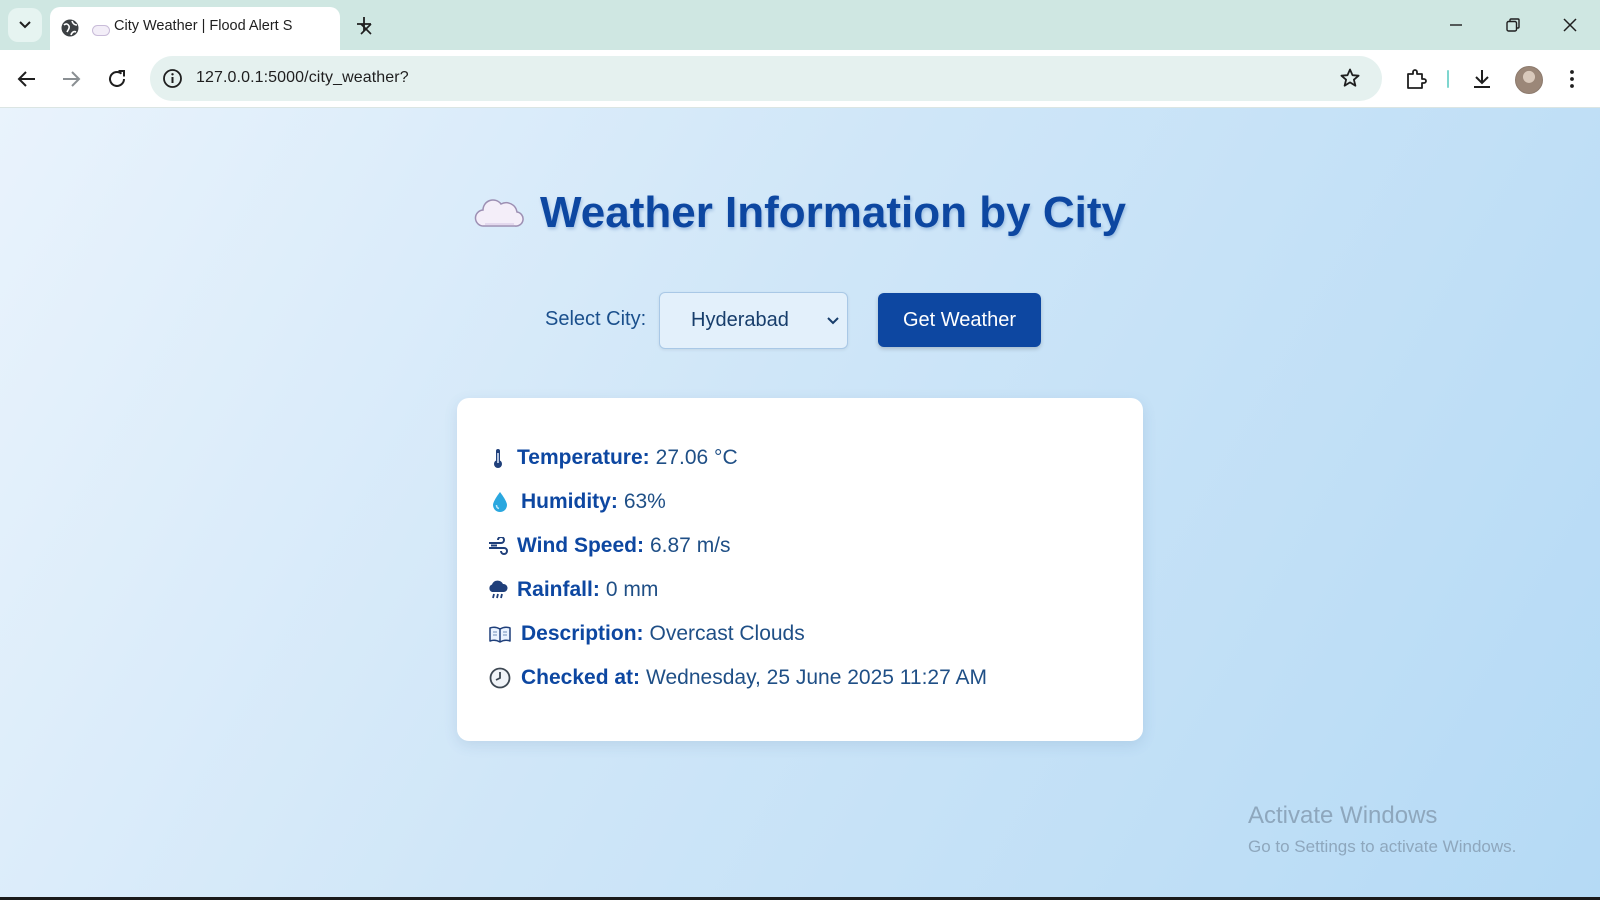 The height and width of the screenshot is (900, 1600). I want to click on humidity-label: Humidity:, so click(569, 501).